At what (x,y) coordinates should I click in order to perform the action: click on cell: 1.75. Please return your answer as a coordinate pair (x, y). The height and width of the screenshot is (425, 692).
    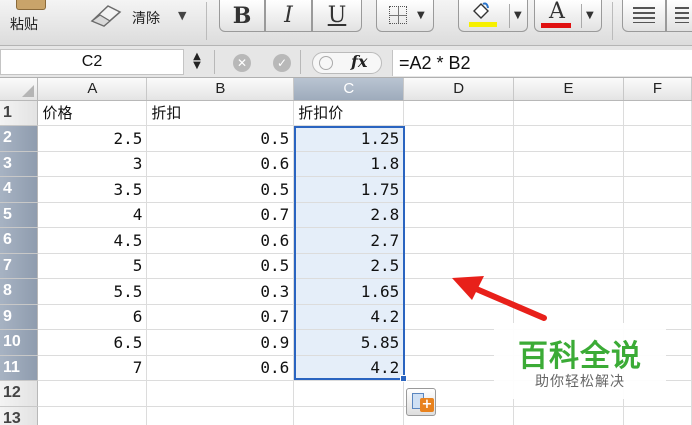
    Looking at the image, I should click on (349, 189).